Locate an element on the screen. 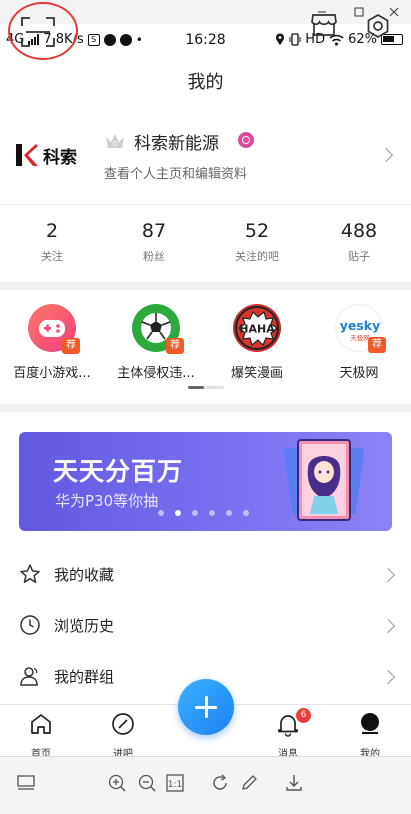 The height and width of the screenshot is (814, 411). actual-size-icon: 1:1 is located at coordinates (175, 783).